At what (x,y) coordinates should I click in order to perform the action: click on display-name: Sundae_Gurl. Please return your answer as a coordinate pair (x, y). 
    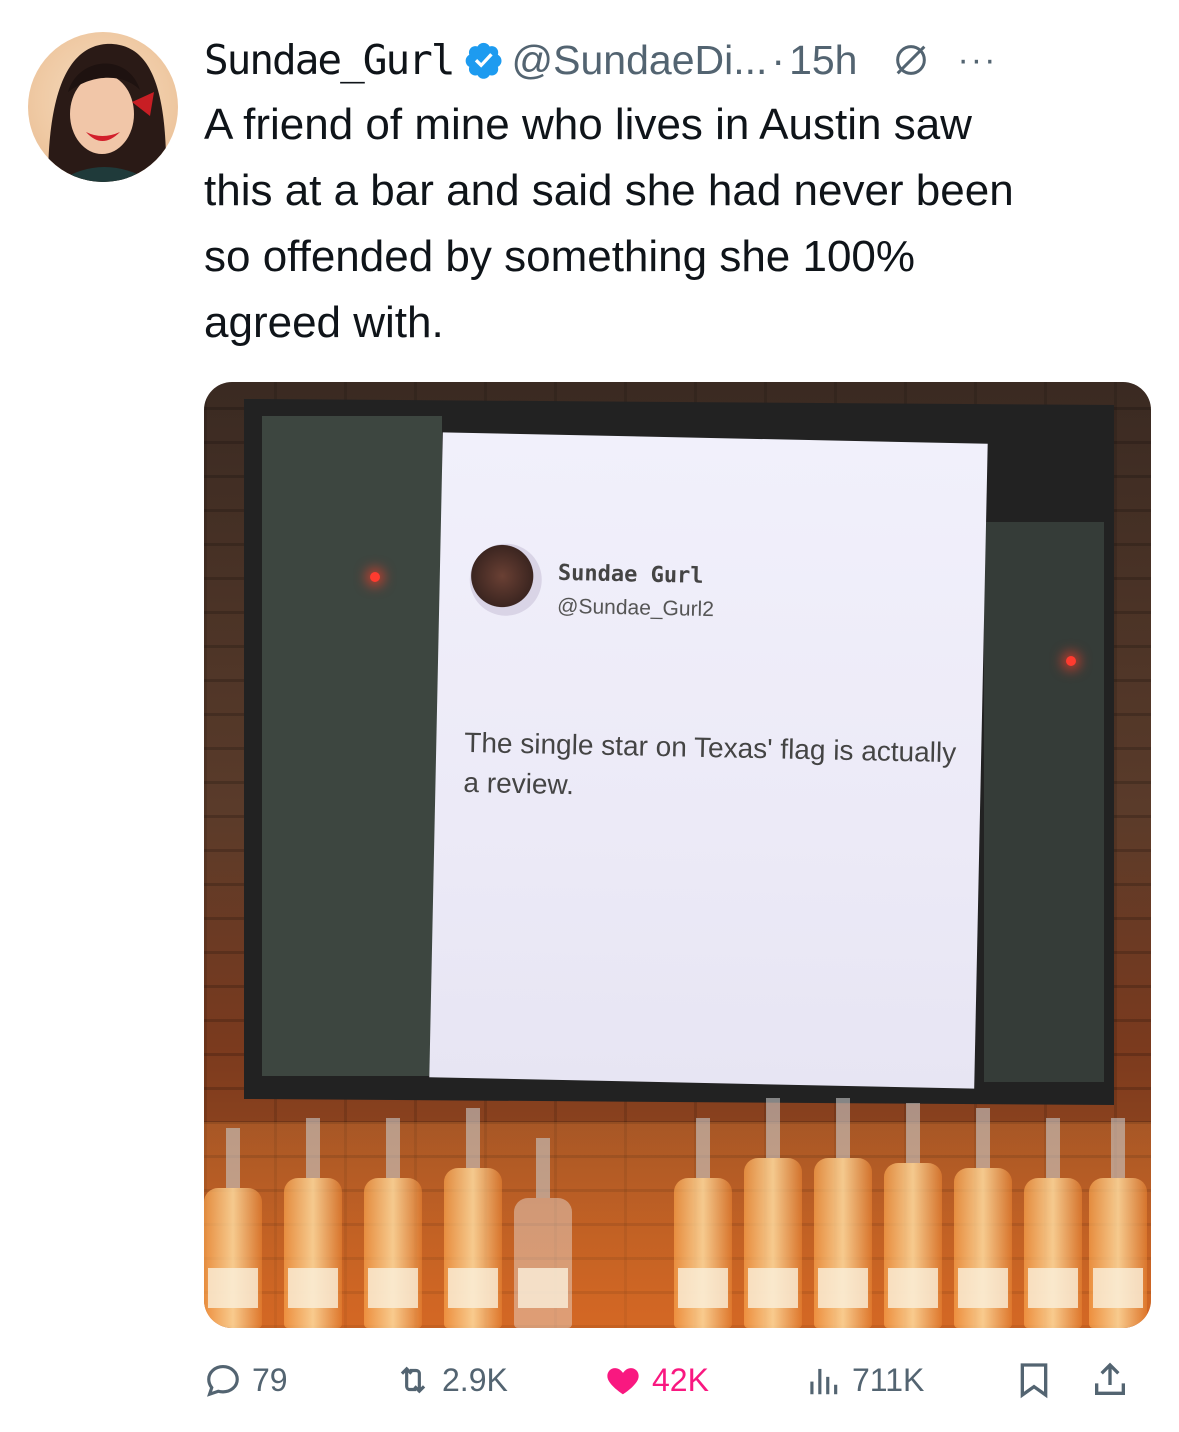
    Looking at the image, I should click on (330, 60).